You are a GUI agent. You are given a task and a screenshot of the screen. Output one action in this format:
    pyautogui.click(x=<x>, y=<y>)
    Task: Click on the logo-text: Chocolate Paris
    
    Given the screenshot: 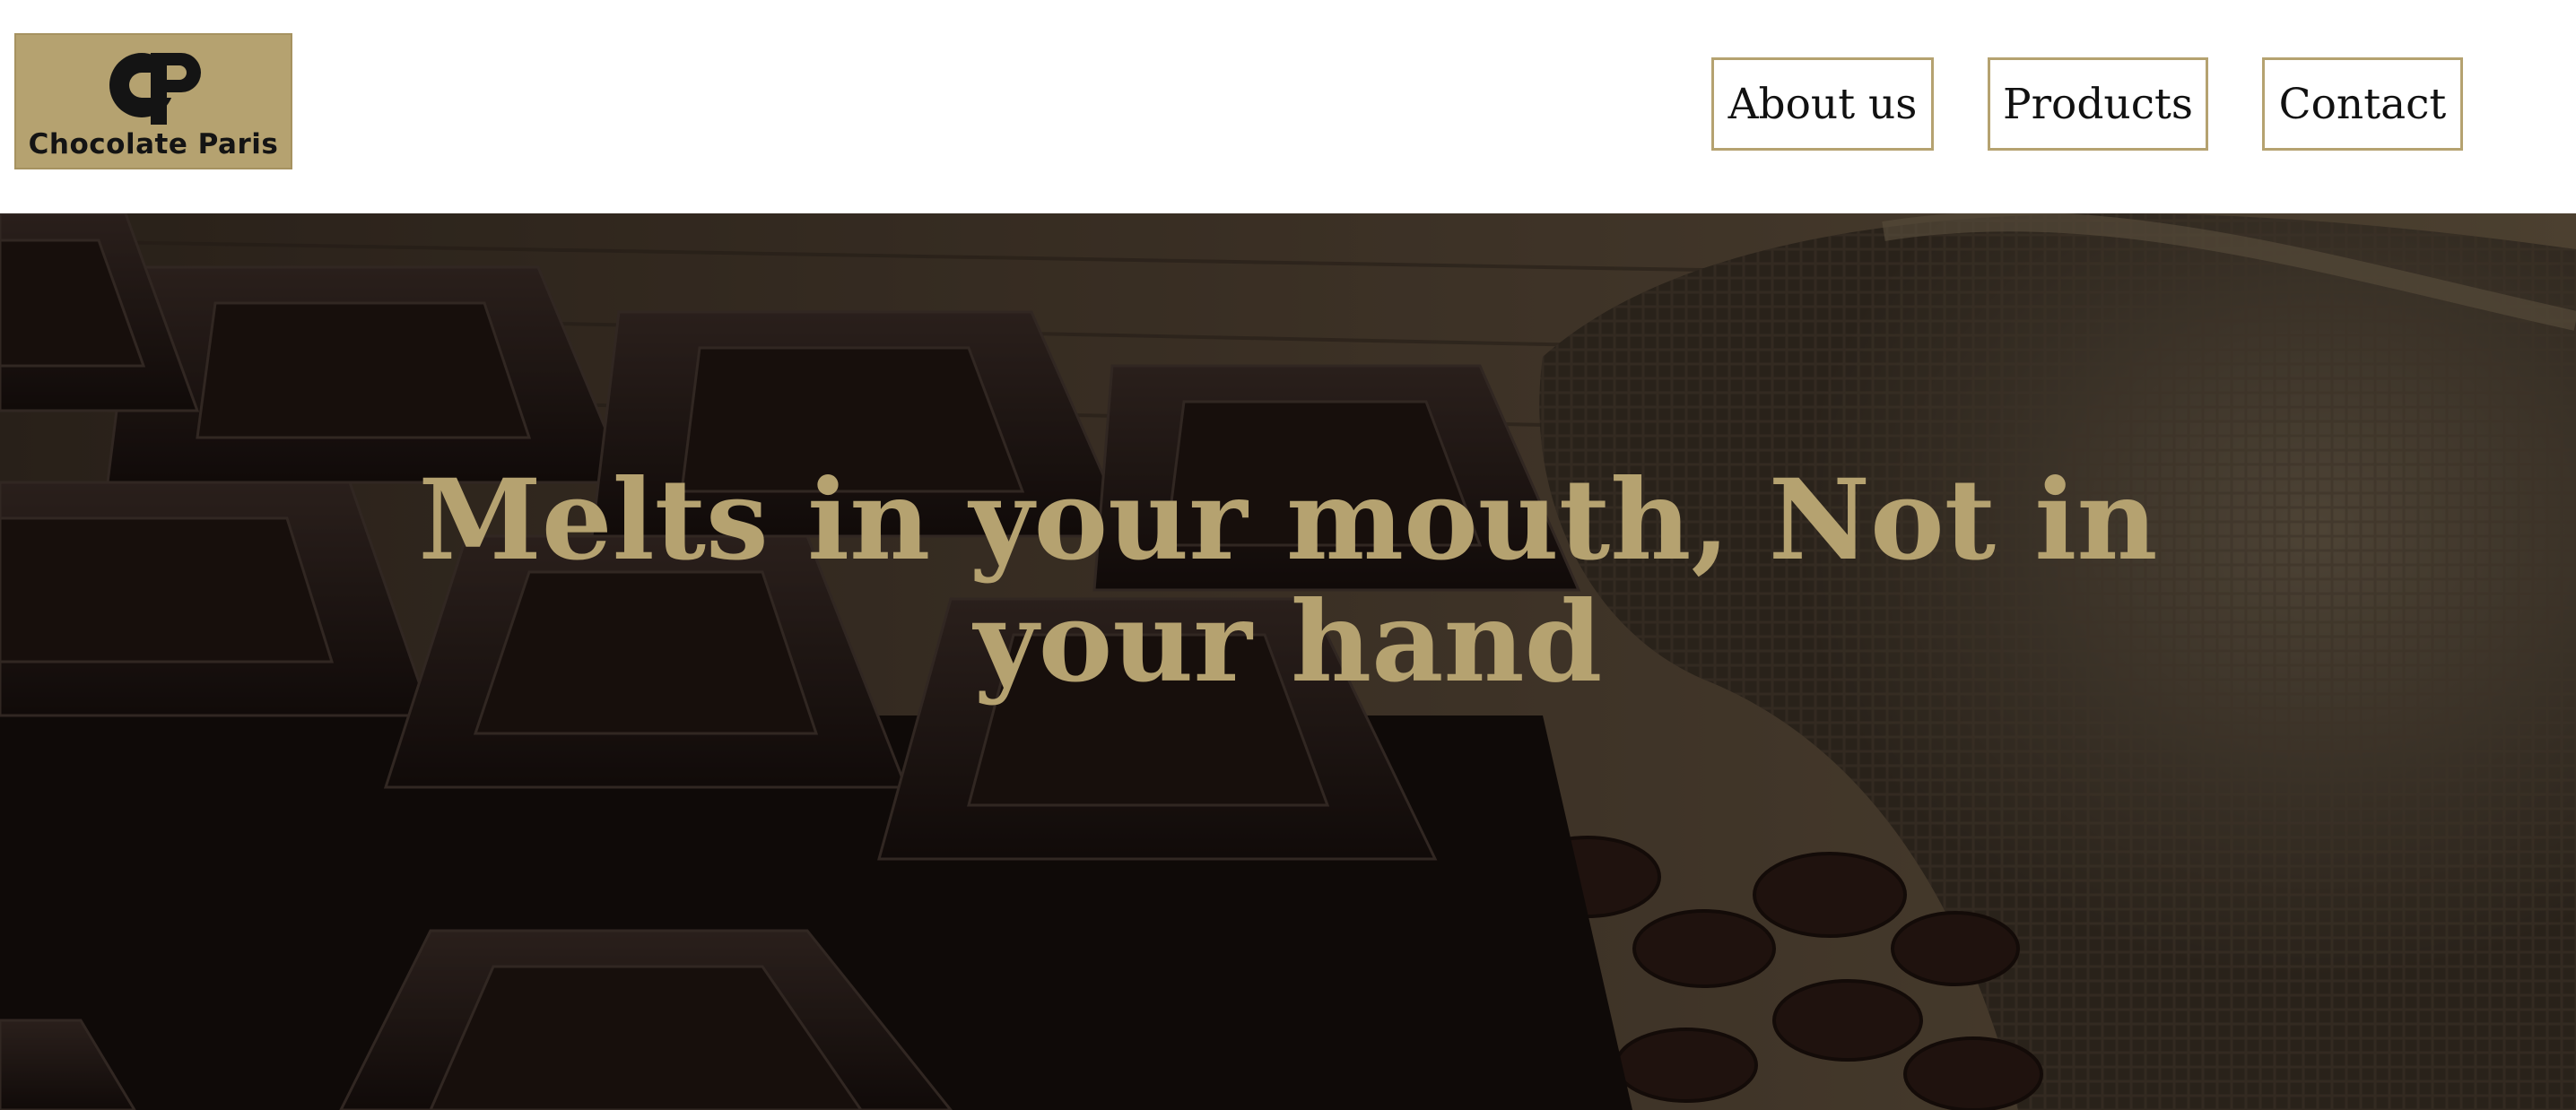 What is the action you would take?
    pyautogui.click(x=153, y=144)
    